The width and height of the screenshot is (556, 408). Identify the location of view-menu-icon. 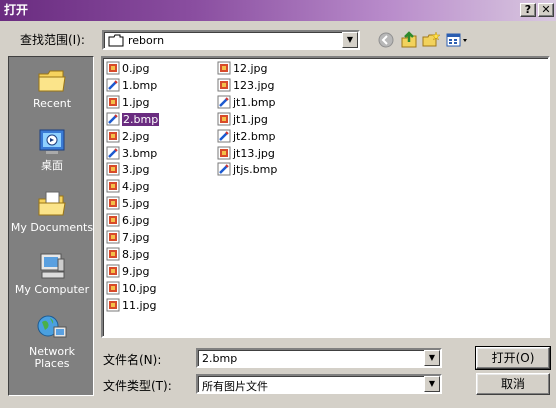
(456, 40).